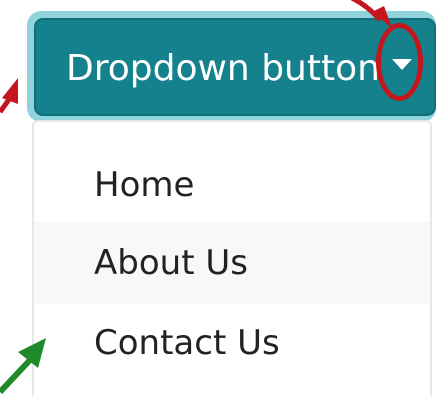  What do you see at coordinates (399, 62) in the screenshot?
I see `highlight-ellipse` at bounding box center [399, 62].